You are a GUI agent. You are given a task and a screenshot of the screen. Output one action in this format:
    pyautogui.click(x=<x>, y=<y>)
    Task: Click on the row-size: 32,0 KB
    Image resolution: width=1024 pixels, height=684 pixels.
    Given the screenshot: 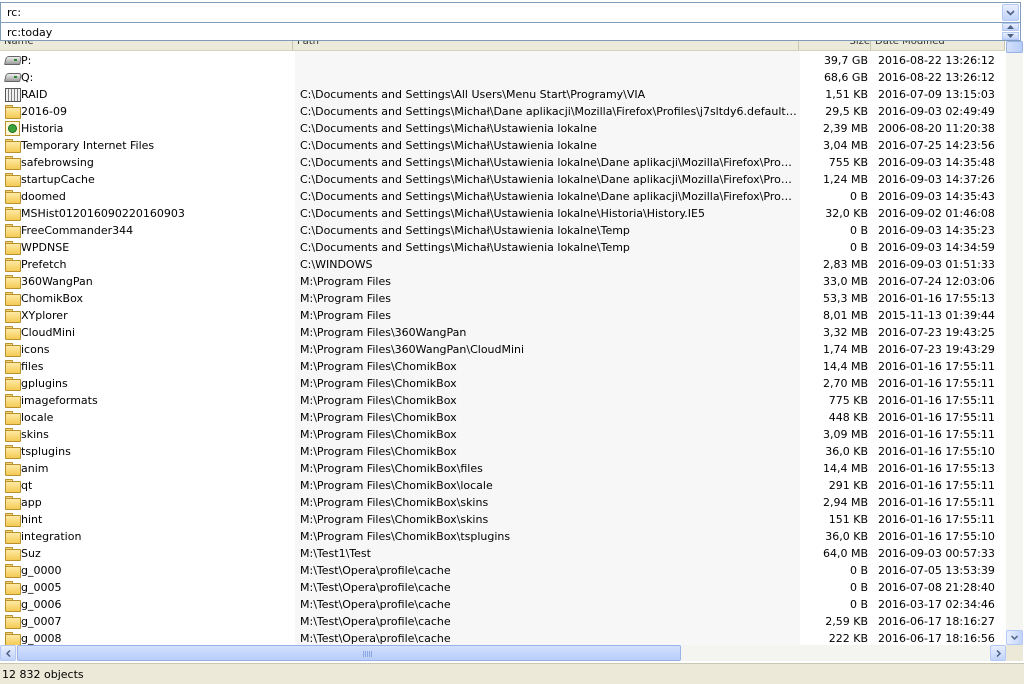 What is the action you would take?
    pyautogui.click(x=846, y=213)
    